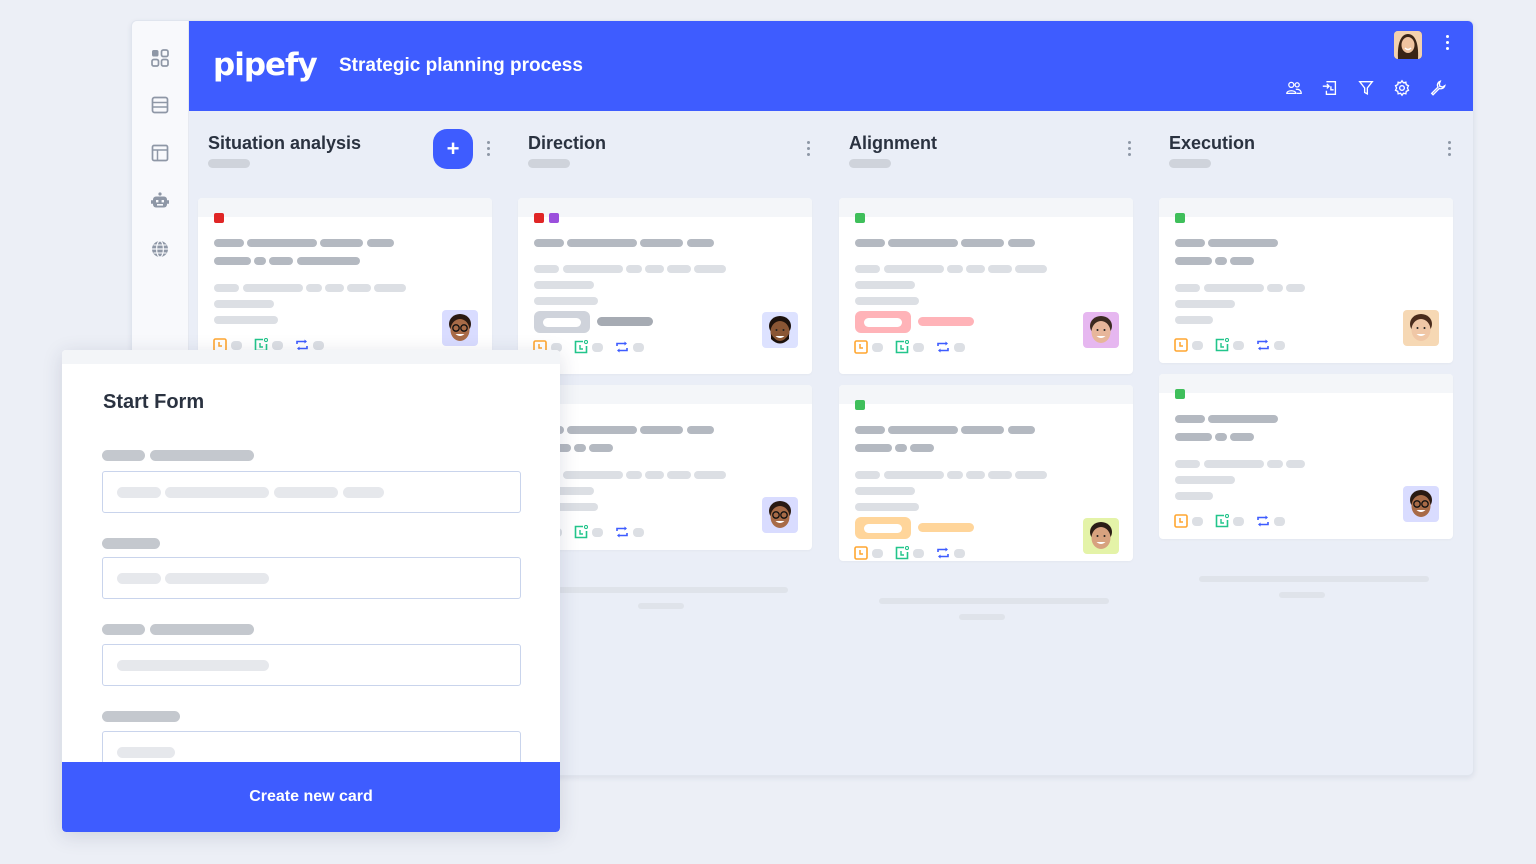  Describe the element at coordinates (160, 153) in the screenshot. I see `layout-icon` at that location.